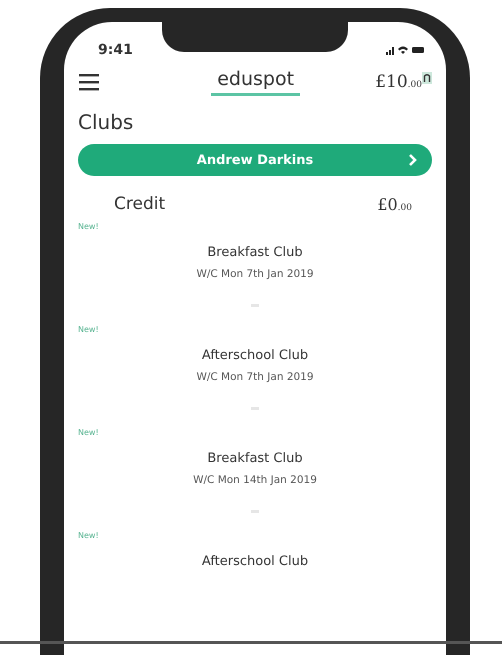 This screenshot has height=669, width=502. Describe the element at coordinates (140, 204) in the screenshot. I see `credit-label: Credit` at that location.